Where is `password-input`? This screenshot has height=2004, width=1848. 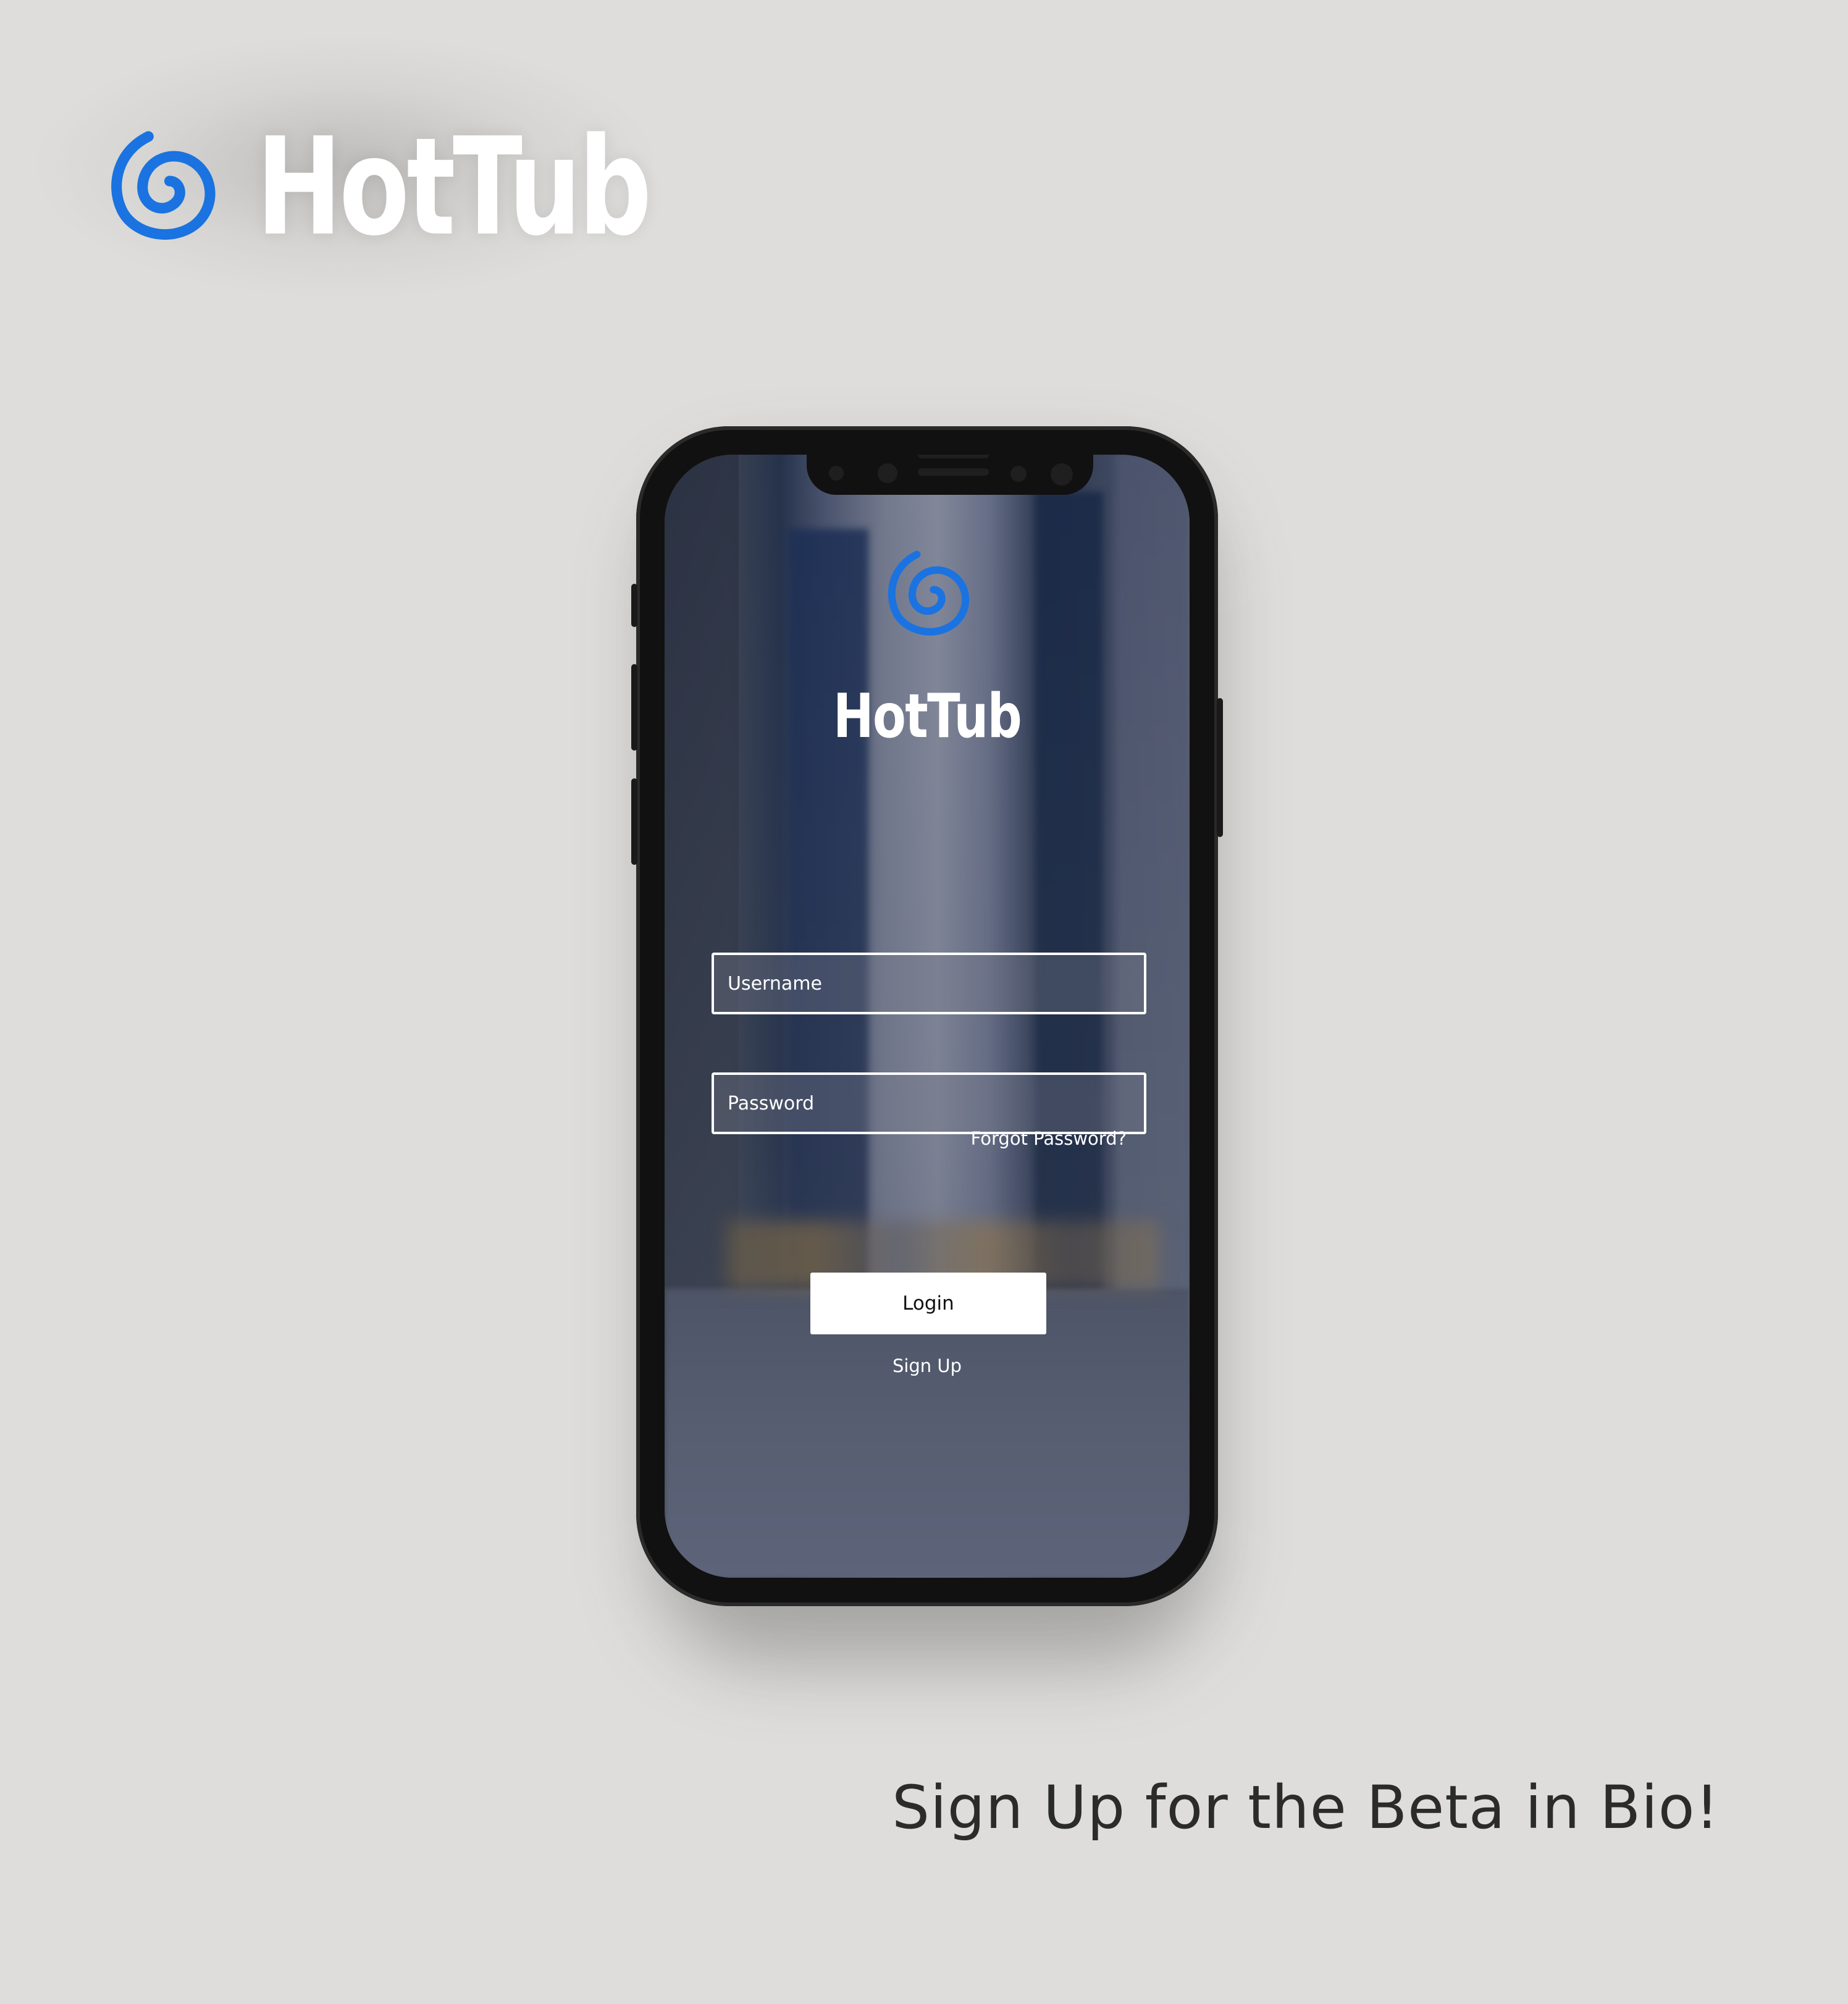 password-input is located at coordinates (929, 1103).